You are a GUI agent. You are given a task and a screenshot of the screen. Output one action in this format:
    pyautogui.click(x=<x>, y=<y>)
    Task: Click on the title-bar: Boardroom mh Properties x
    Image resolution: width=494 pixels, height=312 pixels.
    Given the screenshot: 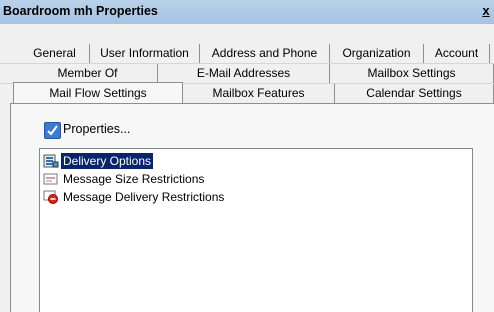 What is the action you would take?
    pyautogui.click(x=247, y=12)
    